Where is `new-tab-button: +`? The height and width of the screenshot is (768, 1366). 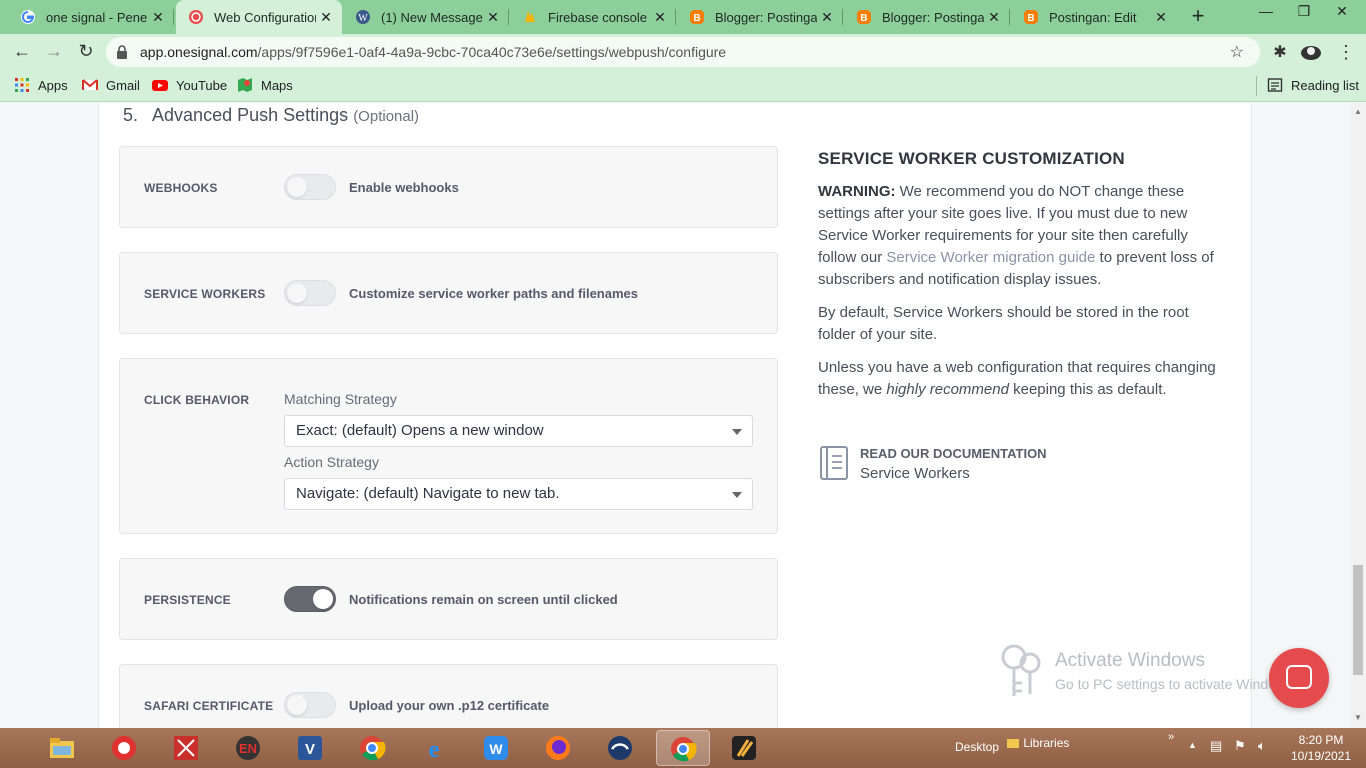 new-tab-button: + is located at coordinates (1198, 17).